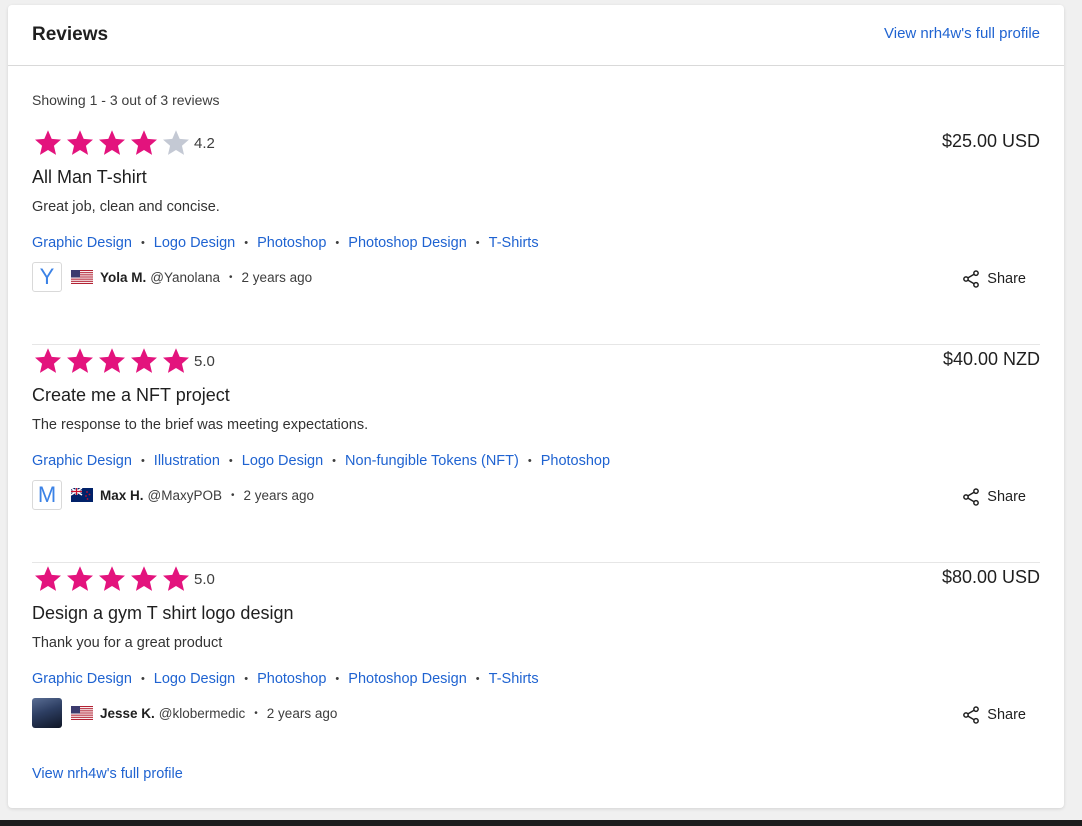 The height and width of the screenshot is (826, 1082). What do you see at coordinates (126, 100) in the screenshot?
I see `showing-count: Showing 1 - 3 out of 3 reviews` at bounding box center [126, 100].